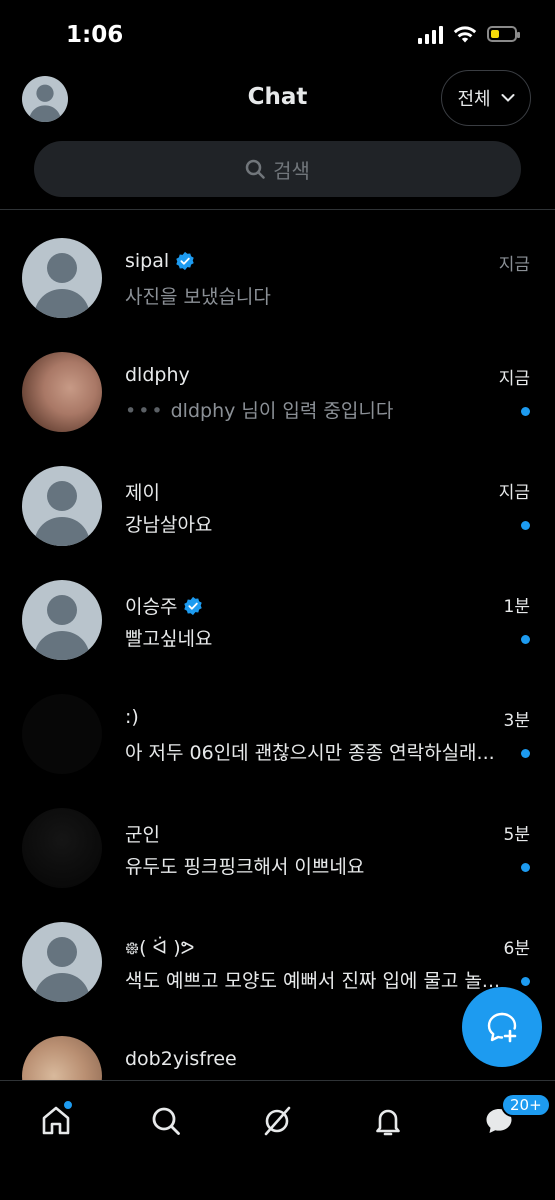 The image size is (555, 1200). What do you see at coordinates (132, 717) in the screenshot?
I see `chat-name: :)` at bounding box center [132, 717].